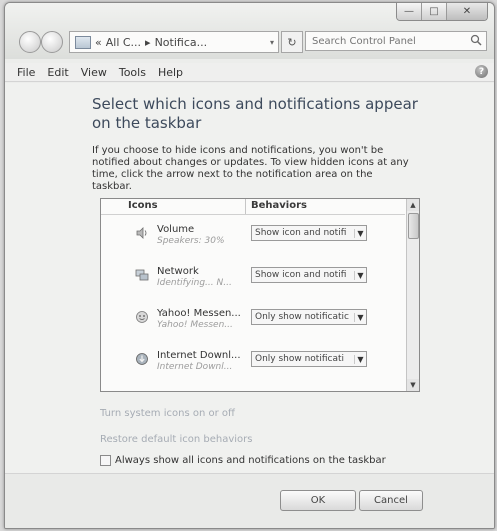  Describe the element at coordinates (249, 72) in the screenshot. I see `menu-bar: File Edit View Tools Help ?` at that location.